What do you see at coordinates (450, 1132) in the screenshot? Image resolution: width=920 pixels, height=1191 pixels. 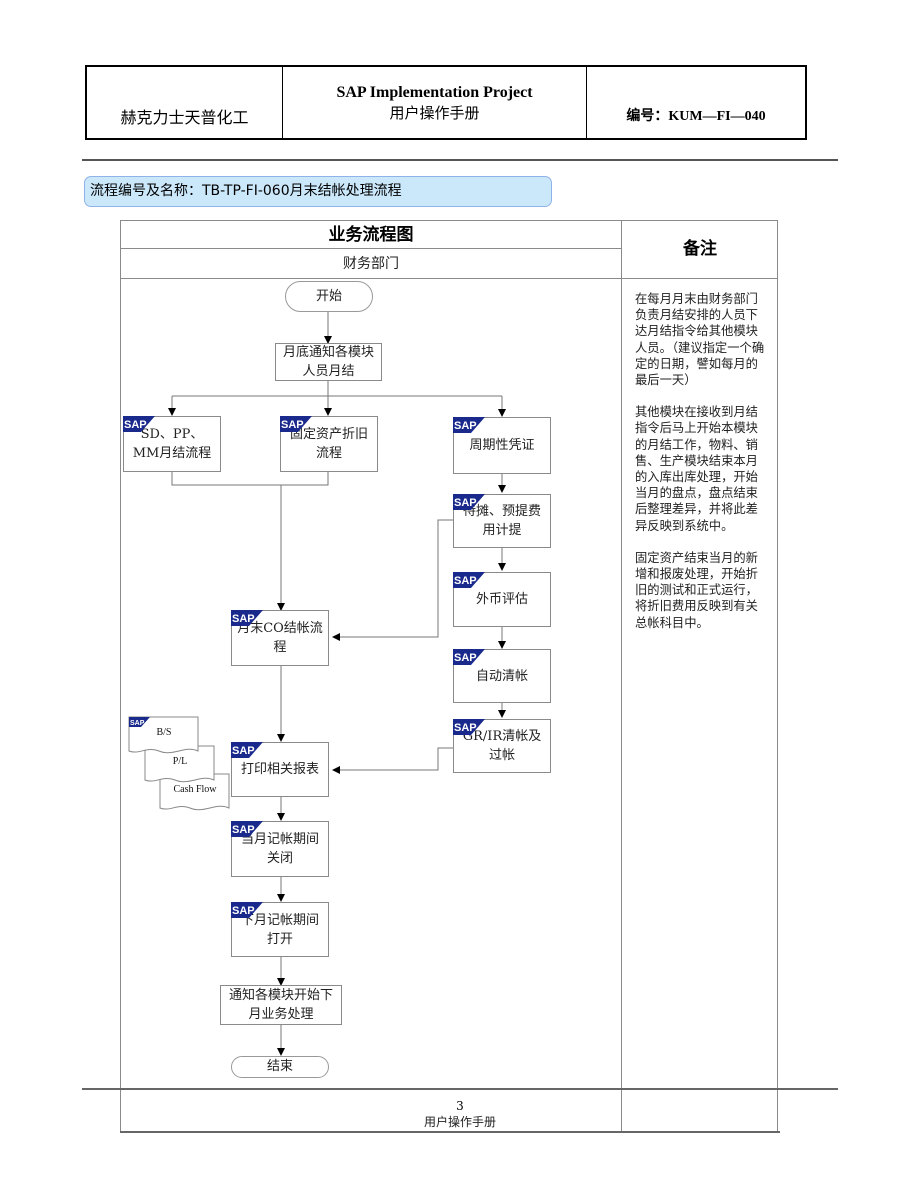 I see `footer-bottom-rule` at bounding box center [450, 1132].